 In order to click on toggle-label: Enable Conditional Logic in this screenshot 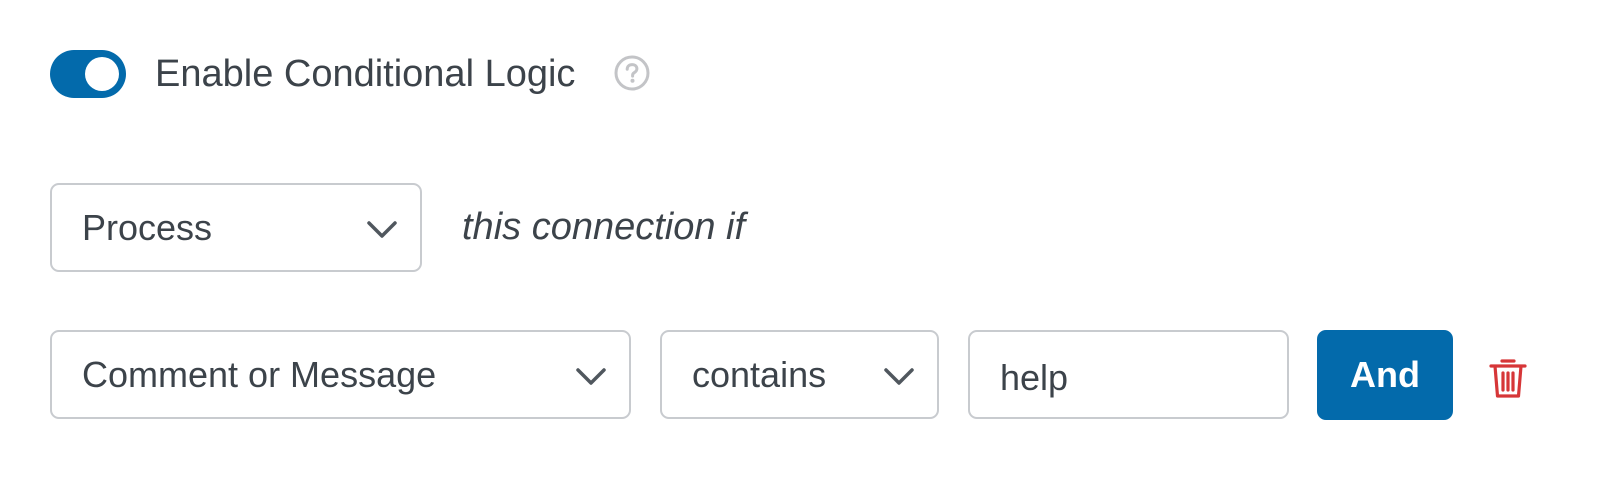, I will do `click(365, 74)`.